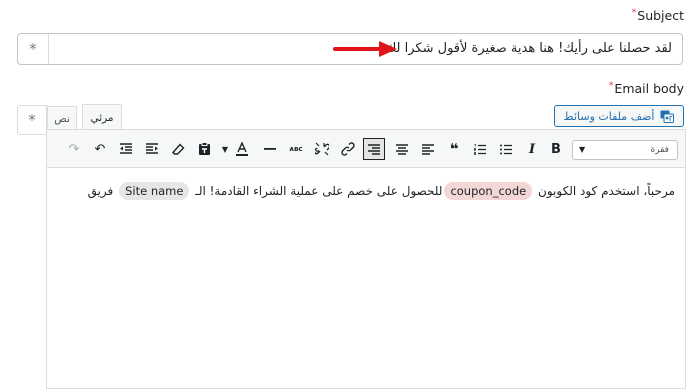 The width and height of the screenshot is (700, 389). I want to click on outdent-icon, so click(126, 149).